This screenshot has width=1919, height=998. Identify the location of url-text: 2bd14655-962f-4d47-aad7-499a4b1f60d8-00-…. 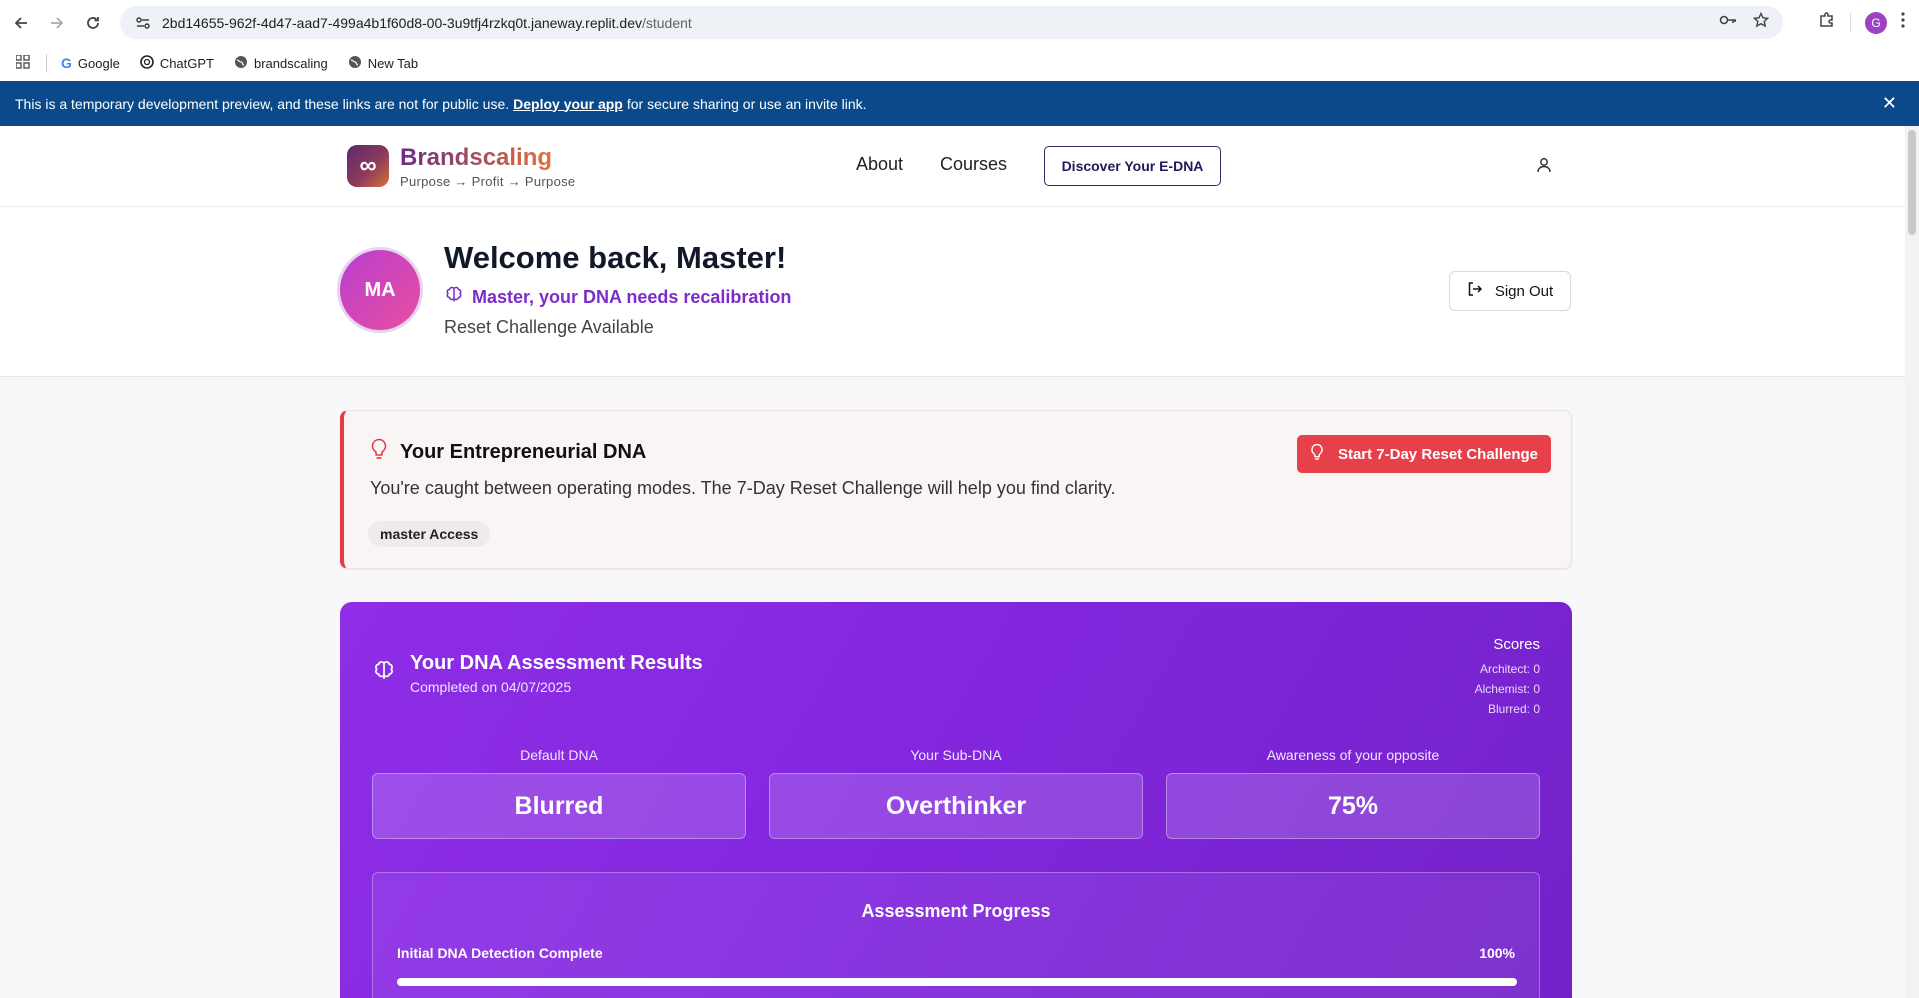
(427, 23).